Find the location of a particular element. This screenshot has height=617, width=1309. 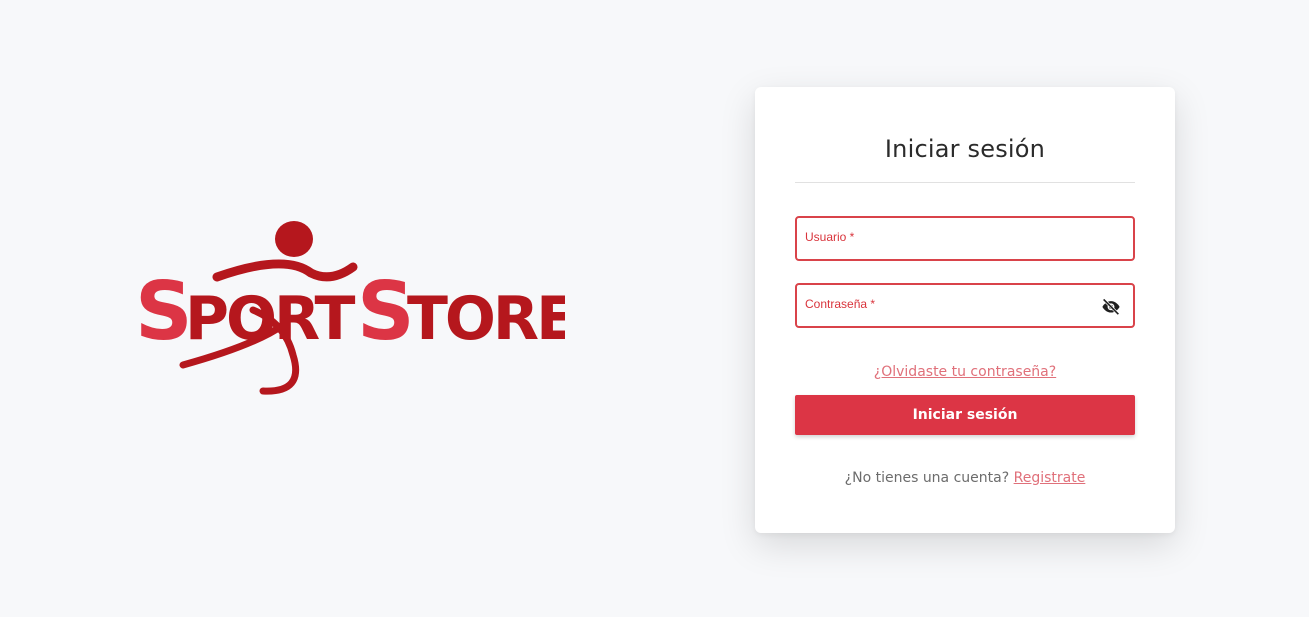

password-field: Contraseña * is located at coordinates (965, 305).